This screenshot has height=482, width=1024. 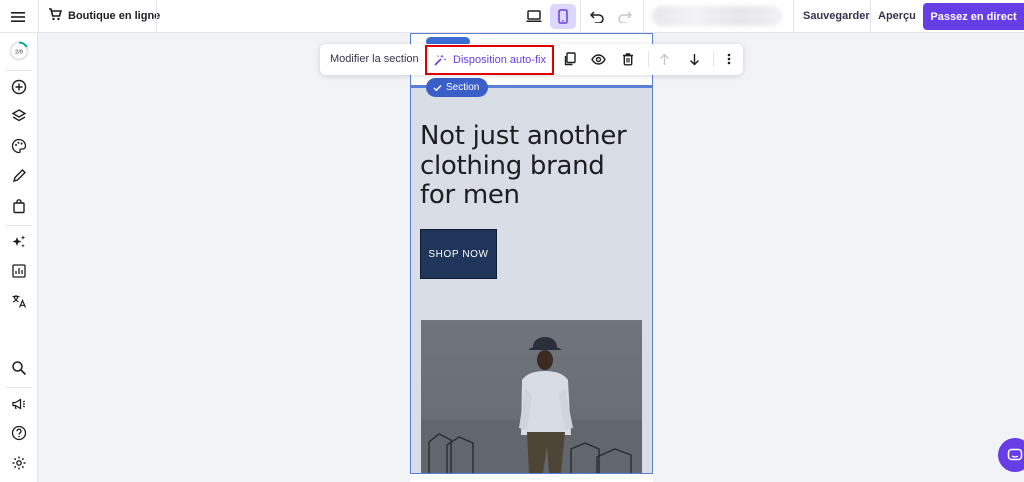 What do you see at coordinates (463, 87) in the screenshot?
I see `section-tag-label: Section` at bounding box center [463, 87].